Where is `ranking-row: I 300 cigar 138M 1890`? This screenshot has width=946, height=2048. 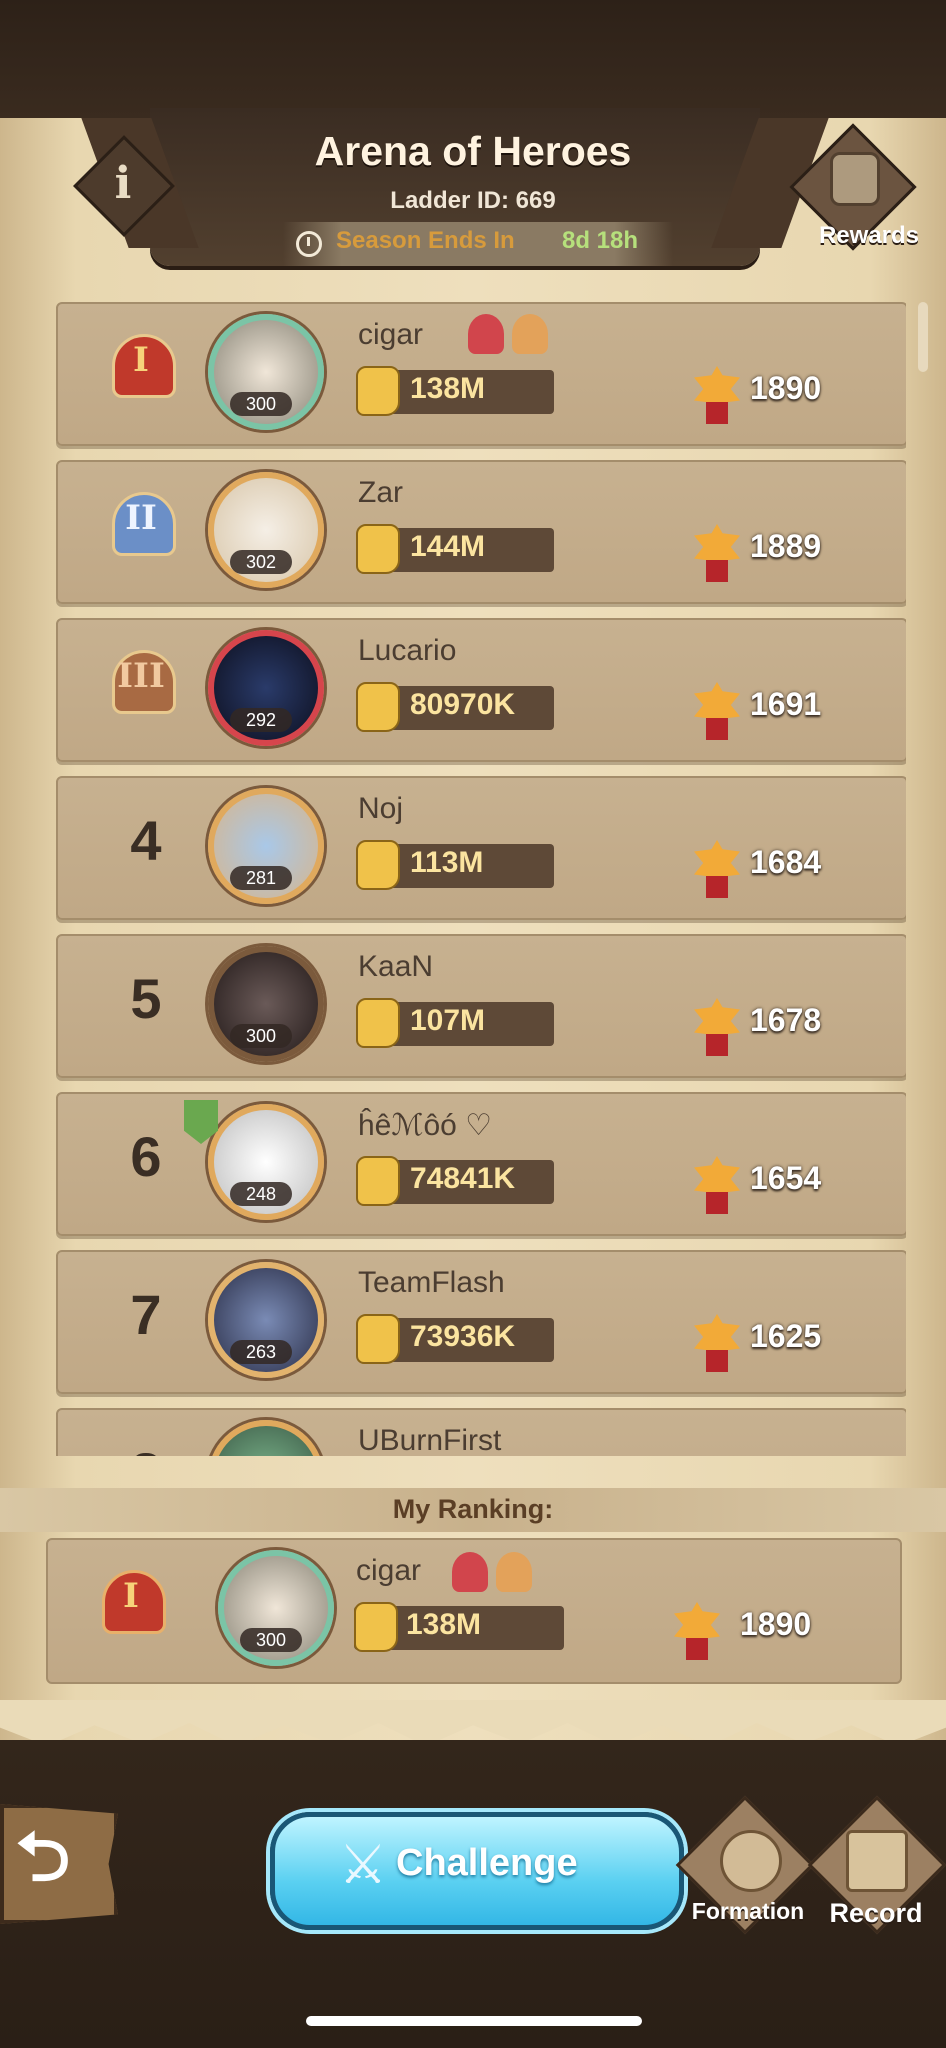
ranking-row: I 300 cigar 138M 1890 is located at coordinates (481, 374).